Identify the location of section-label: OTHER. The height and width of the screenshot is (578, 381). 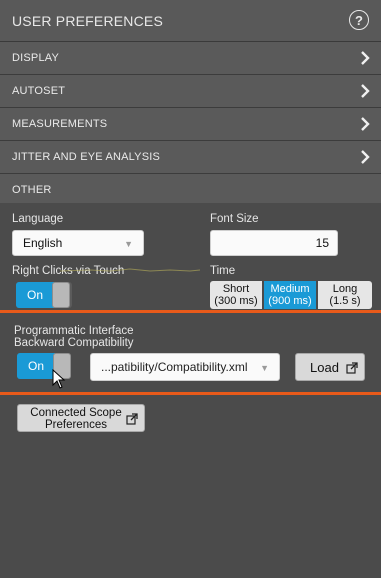
(32, 190).